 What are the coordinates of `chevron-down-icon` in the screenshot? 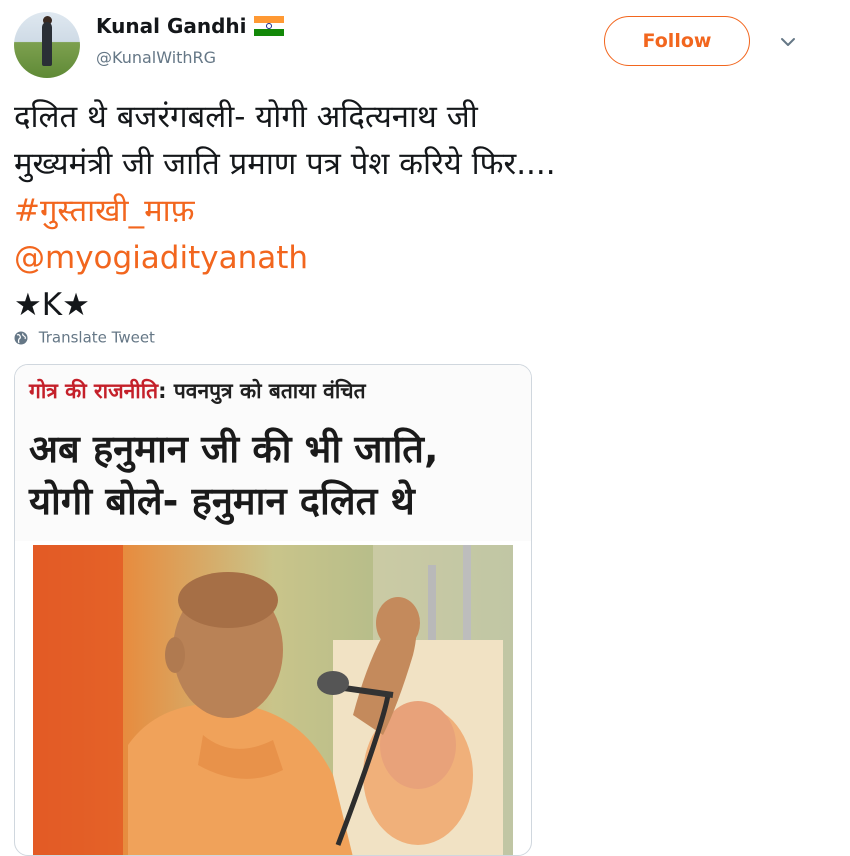 It's located at (788, 42).